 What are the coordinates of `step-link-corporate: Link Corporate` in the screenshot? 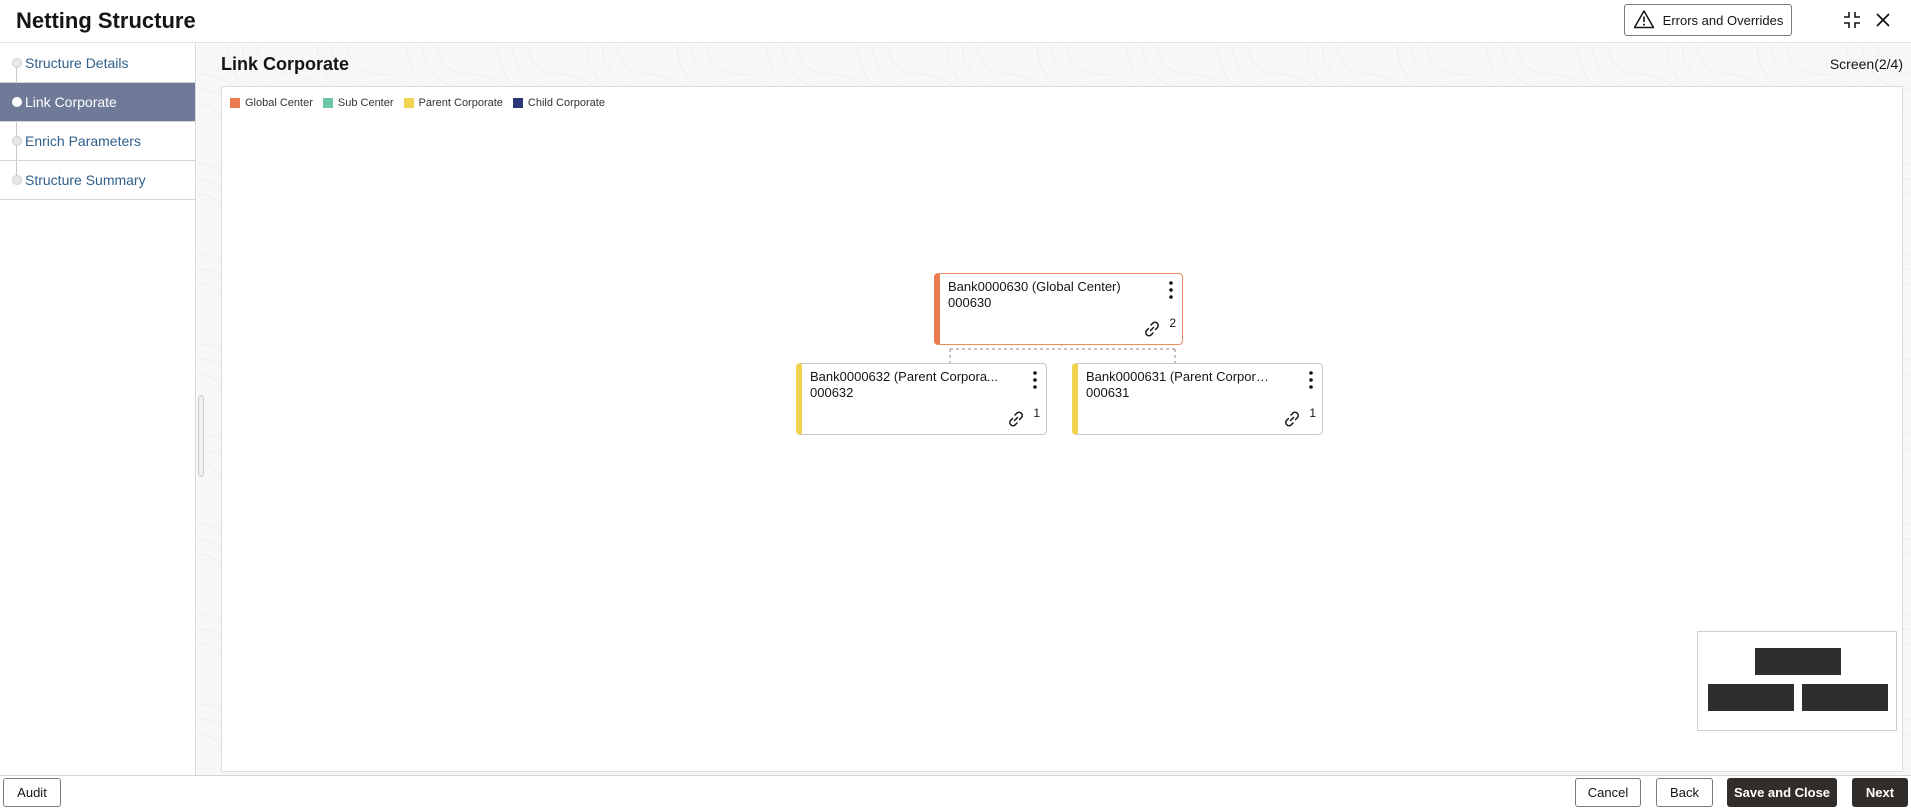 It's located at (97, 102).